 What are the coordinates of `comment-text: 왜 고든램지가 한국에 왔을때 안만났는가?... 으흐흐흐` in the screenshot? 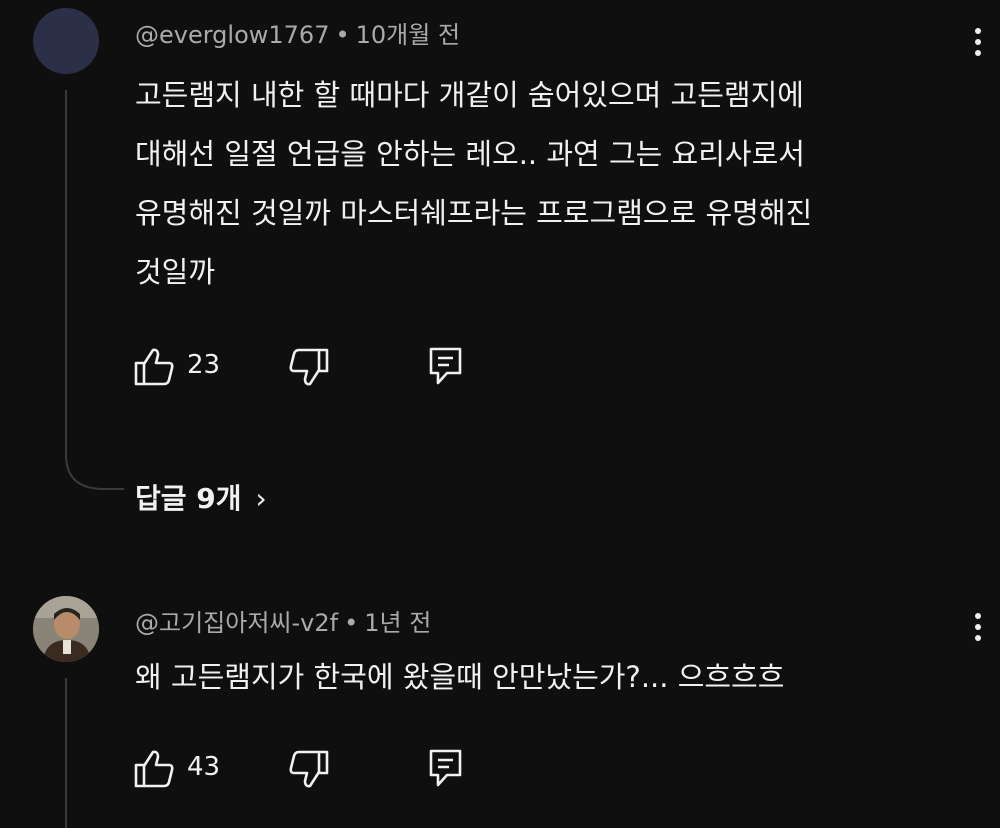 It's located at (555, 677).